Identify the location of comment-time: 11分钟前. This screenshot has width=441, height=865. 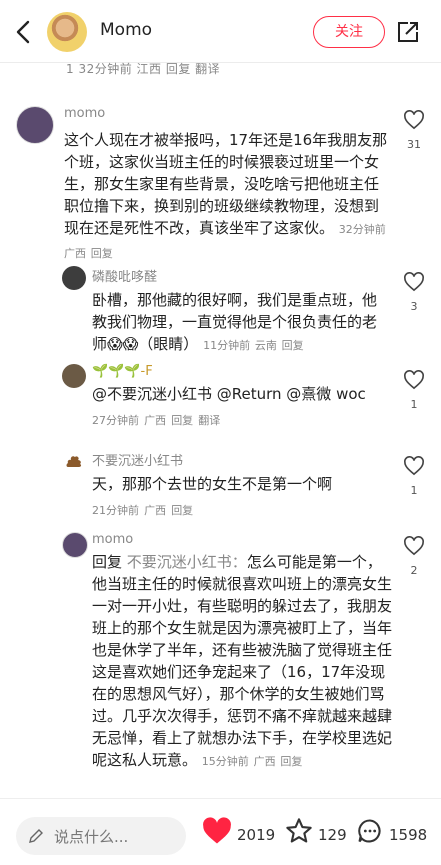
(227, 345).